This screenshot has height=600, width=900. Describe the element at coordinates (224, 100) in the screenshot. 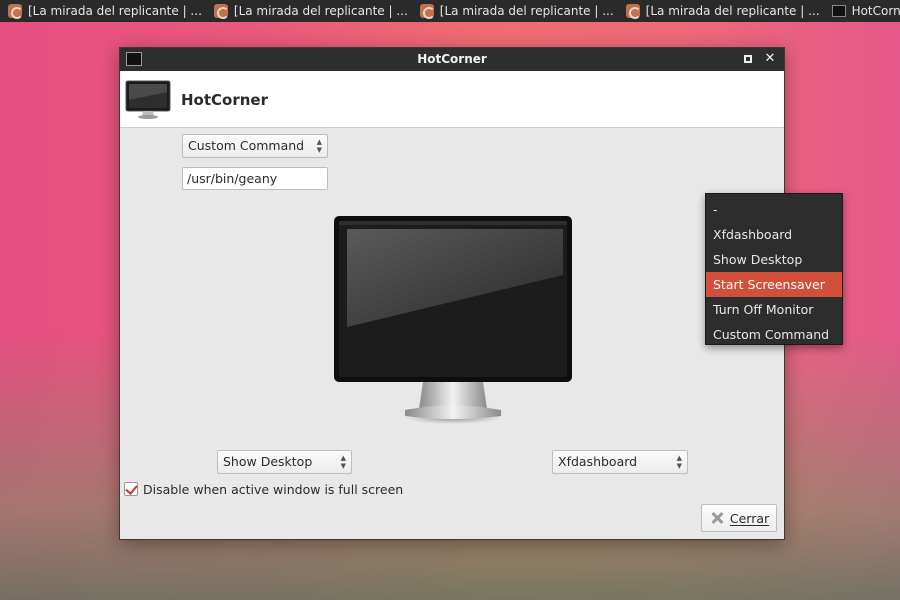

I see `header-title: HotCorner` at that location.